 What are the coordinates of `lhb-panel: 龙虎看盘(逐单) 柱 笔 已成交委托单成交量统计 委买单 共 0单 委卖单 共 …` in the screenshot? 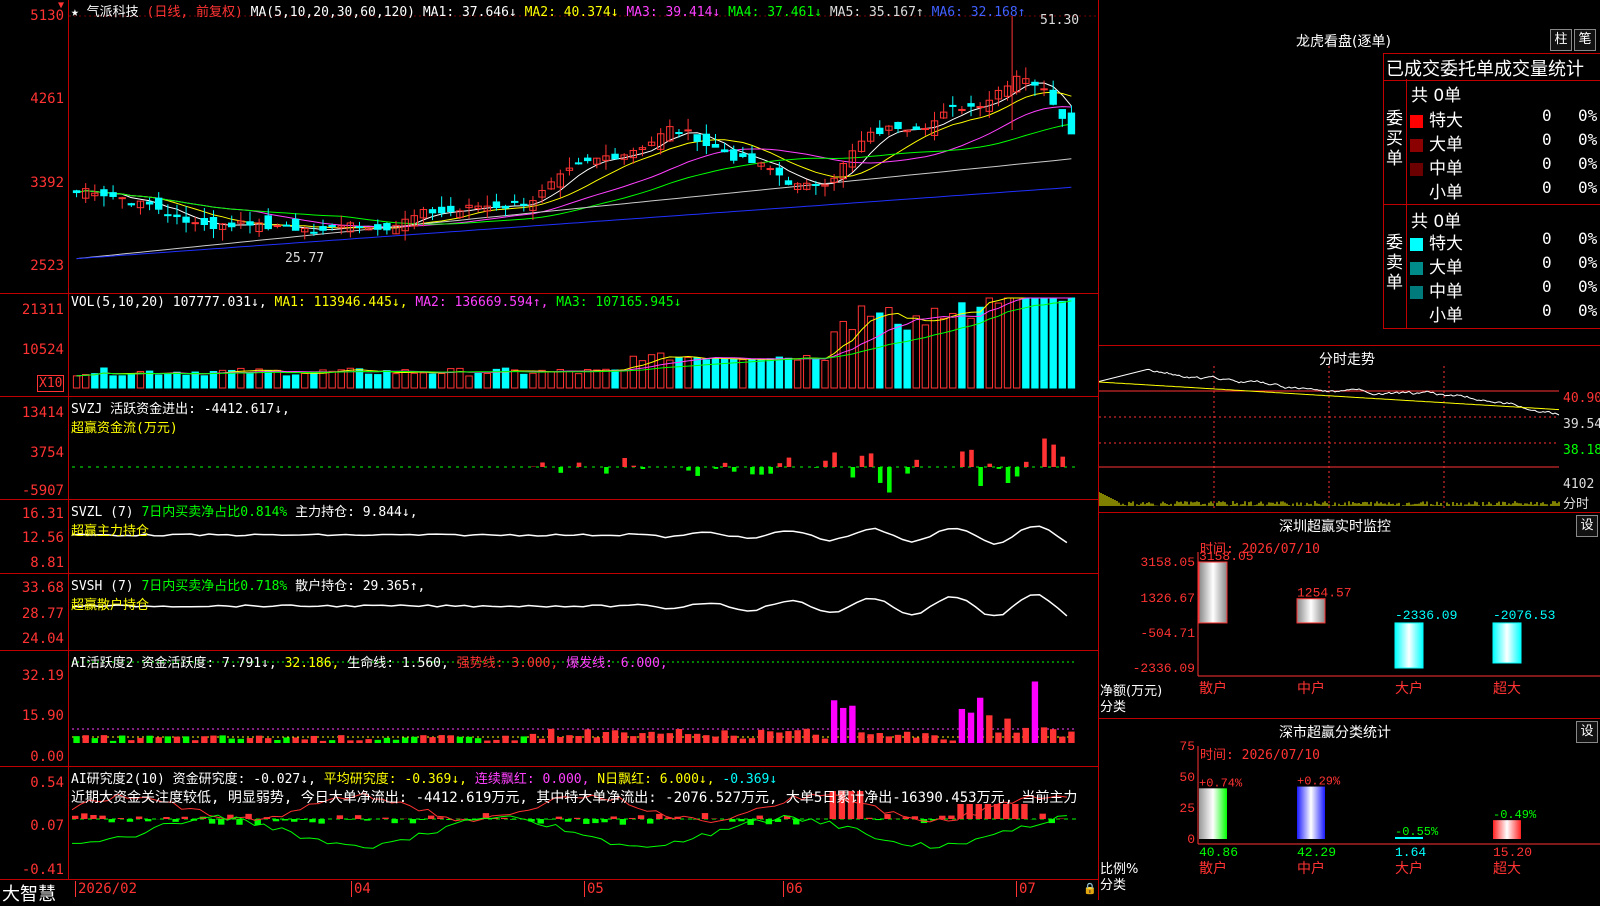 It's located at (1349, 171).